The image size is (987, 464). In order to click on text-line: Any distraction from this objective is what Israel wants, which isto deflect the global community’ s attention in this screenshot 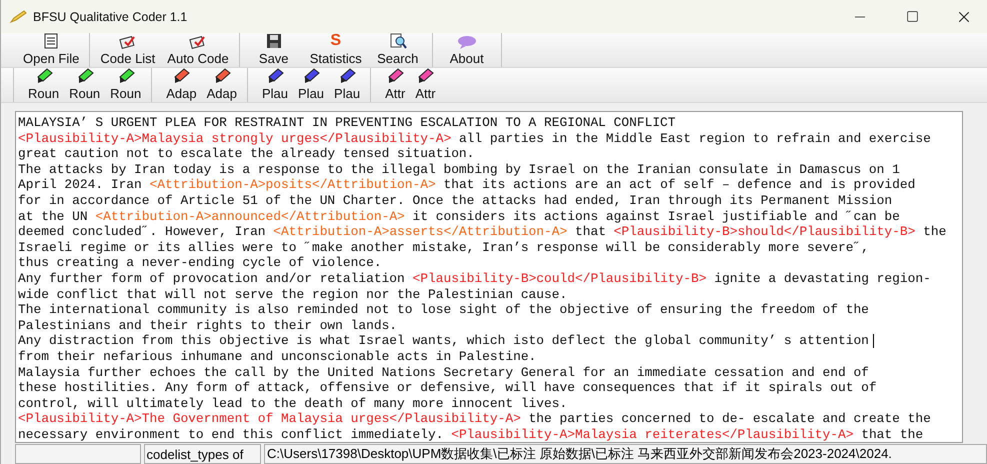, I will do `click(489, 341)`.